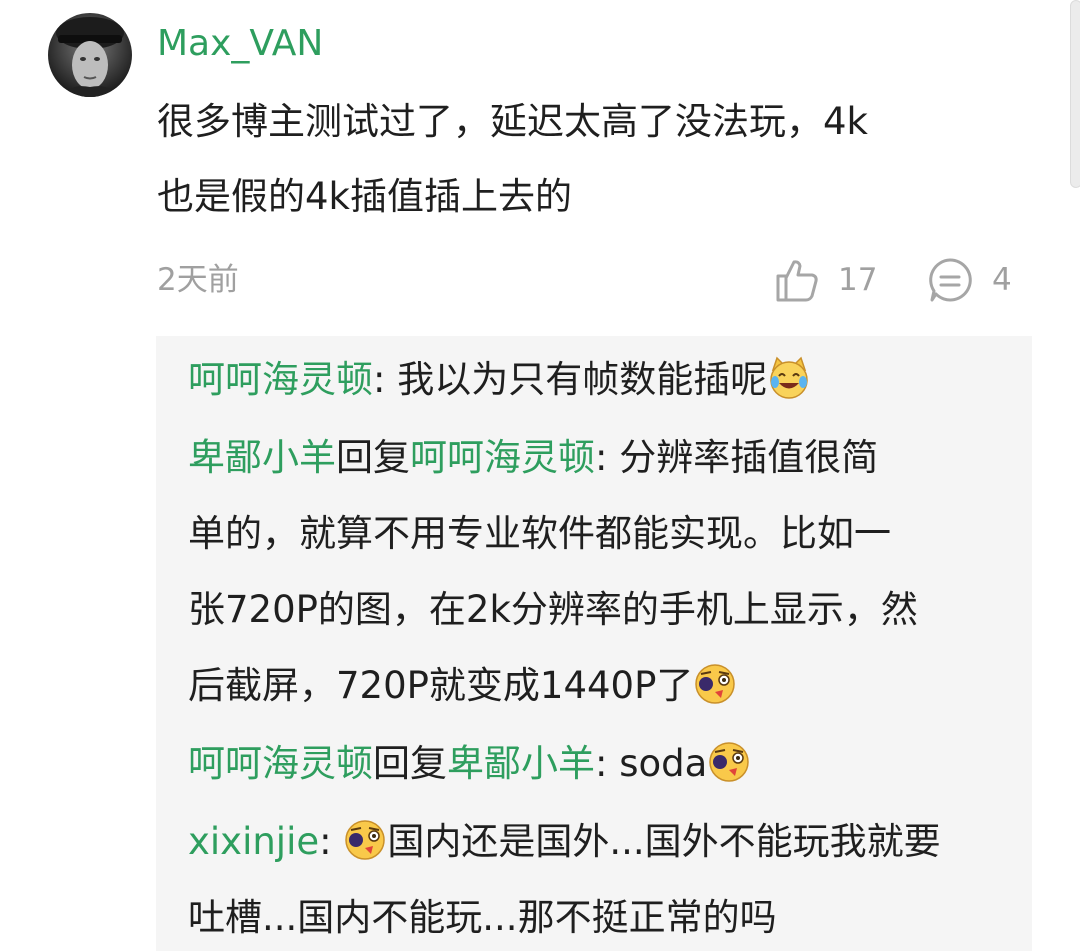 Image resolution: width=1080 pixels, height=951 pixels. I want to click on comment-text: 很多博主测试过了，延迟太高了没法玩，4k 也是假的4k插值插上去的, so click(597, 159).